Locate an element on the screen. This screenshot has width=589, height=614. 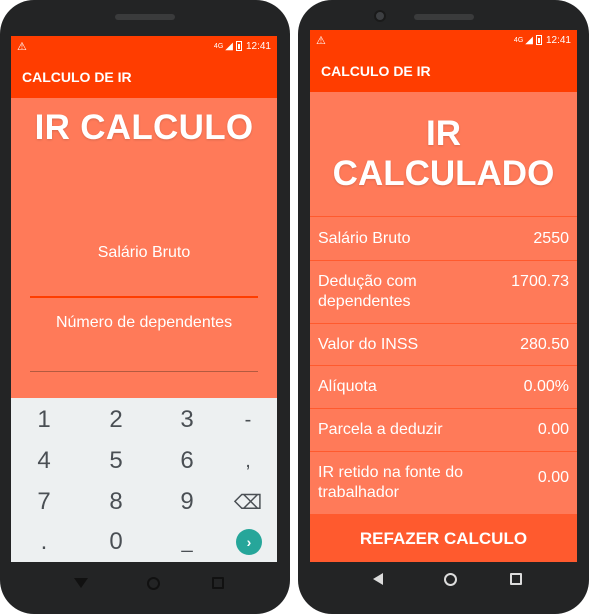
key-comma: , is located at coordinates (247, 461).